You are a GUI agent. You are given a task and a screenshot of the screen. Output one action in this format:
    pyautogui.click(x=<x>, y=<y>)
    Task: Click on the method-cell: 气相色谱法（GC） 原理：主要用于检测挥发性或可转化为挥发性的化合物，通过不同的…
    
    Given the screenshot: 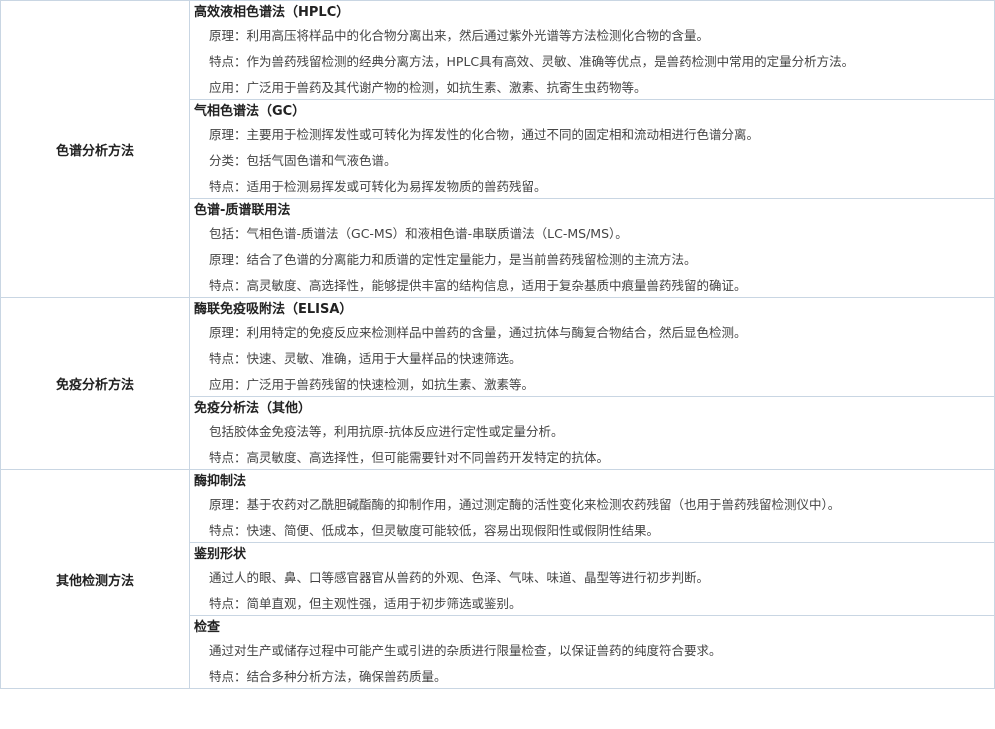 What is the action you would take?
    pyautogui.click(x=592, y=149)
    